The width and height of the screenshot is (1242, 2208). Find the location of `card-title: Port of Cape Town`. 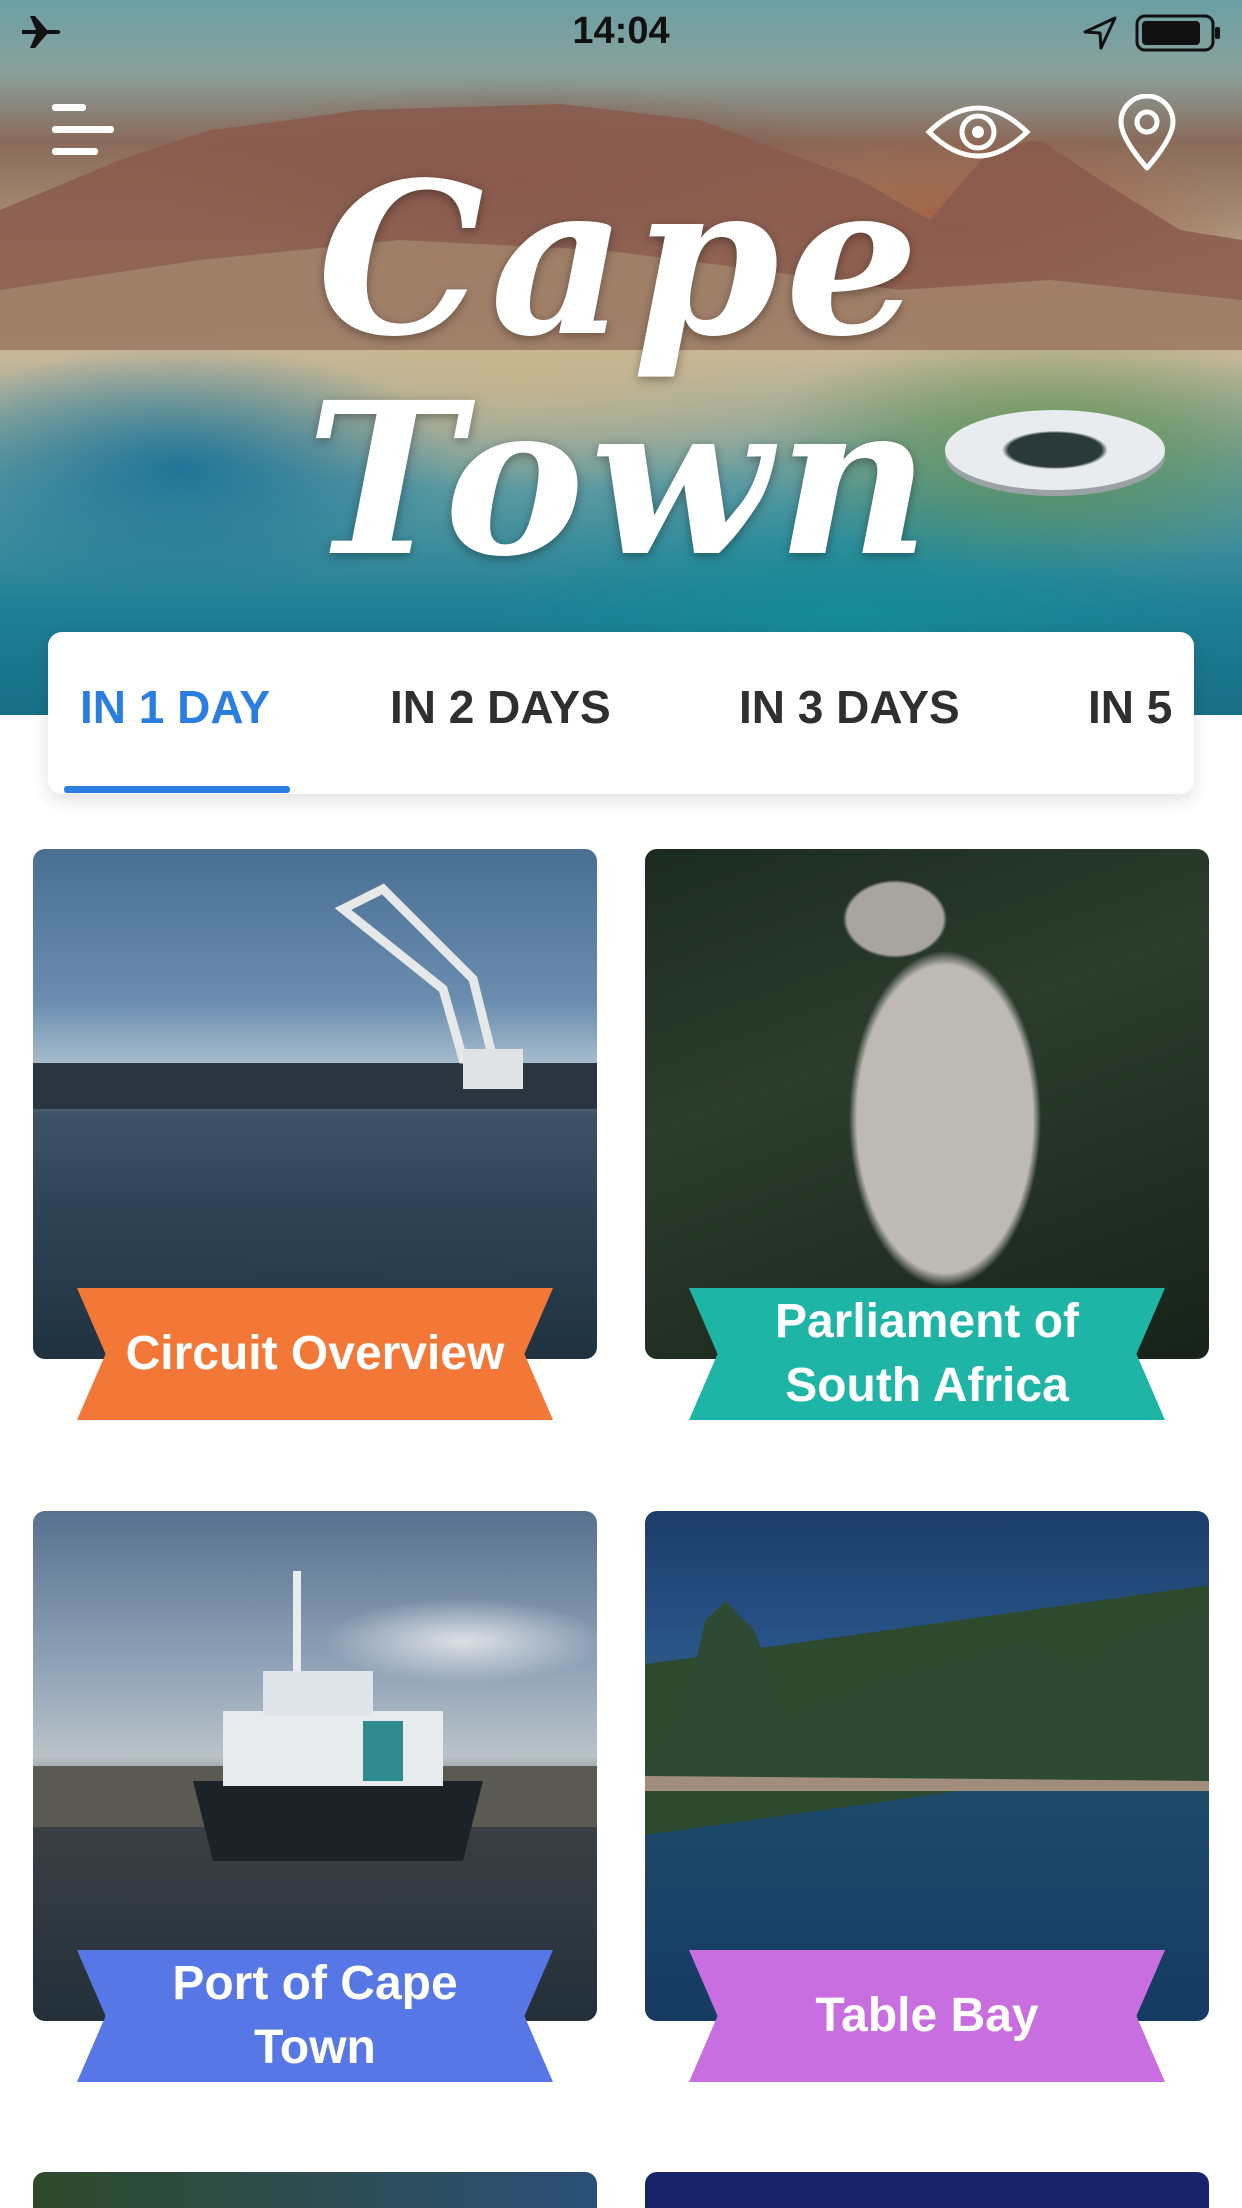

card-title: Port of Cape Town is located at coordinates (315, 2015).